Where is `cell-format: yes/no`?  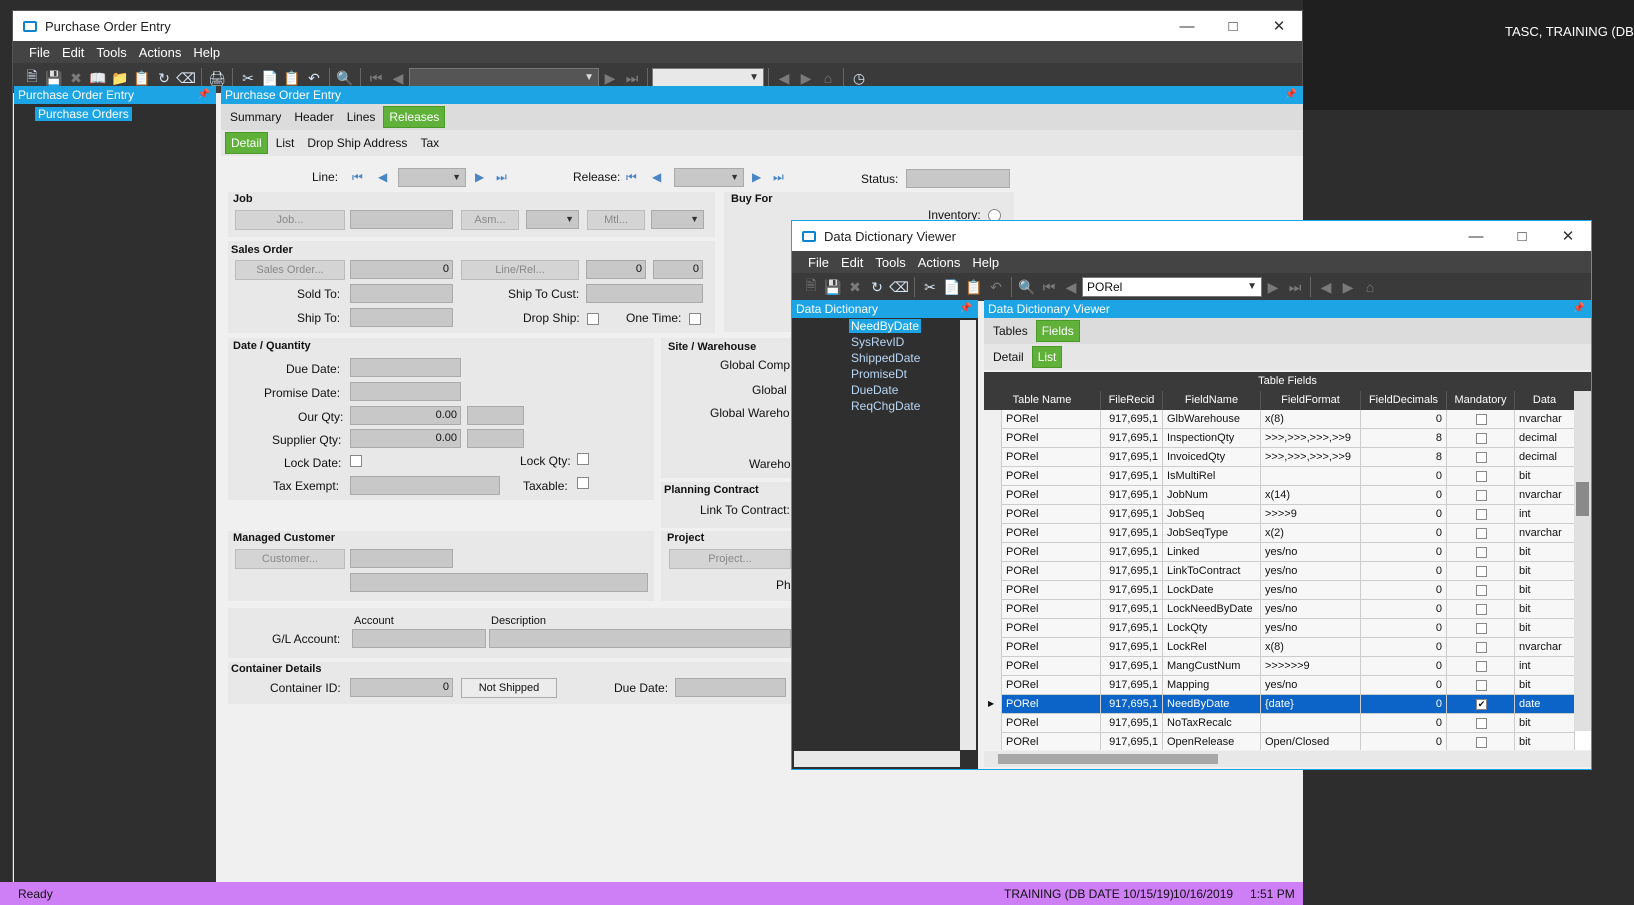
cell-format: yes/no is located at coordinates (1311, 590).